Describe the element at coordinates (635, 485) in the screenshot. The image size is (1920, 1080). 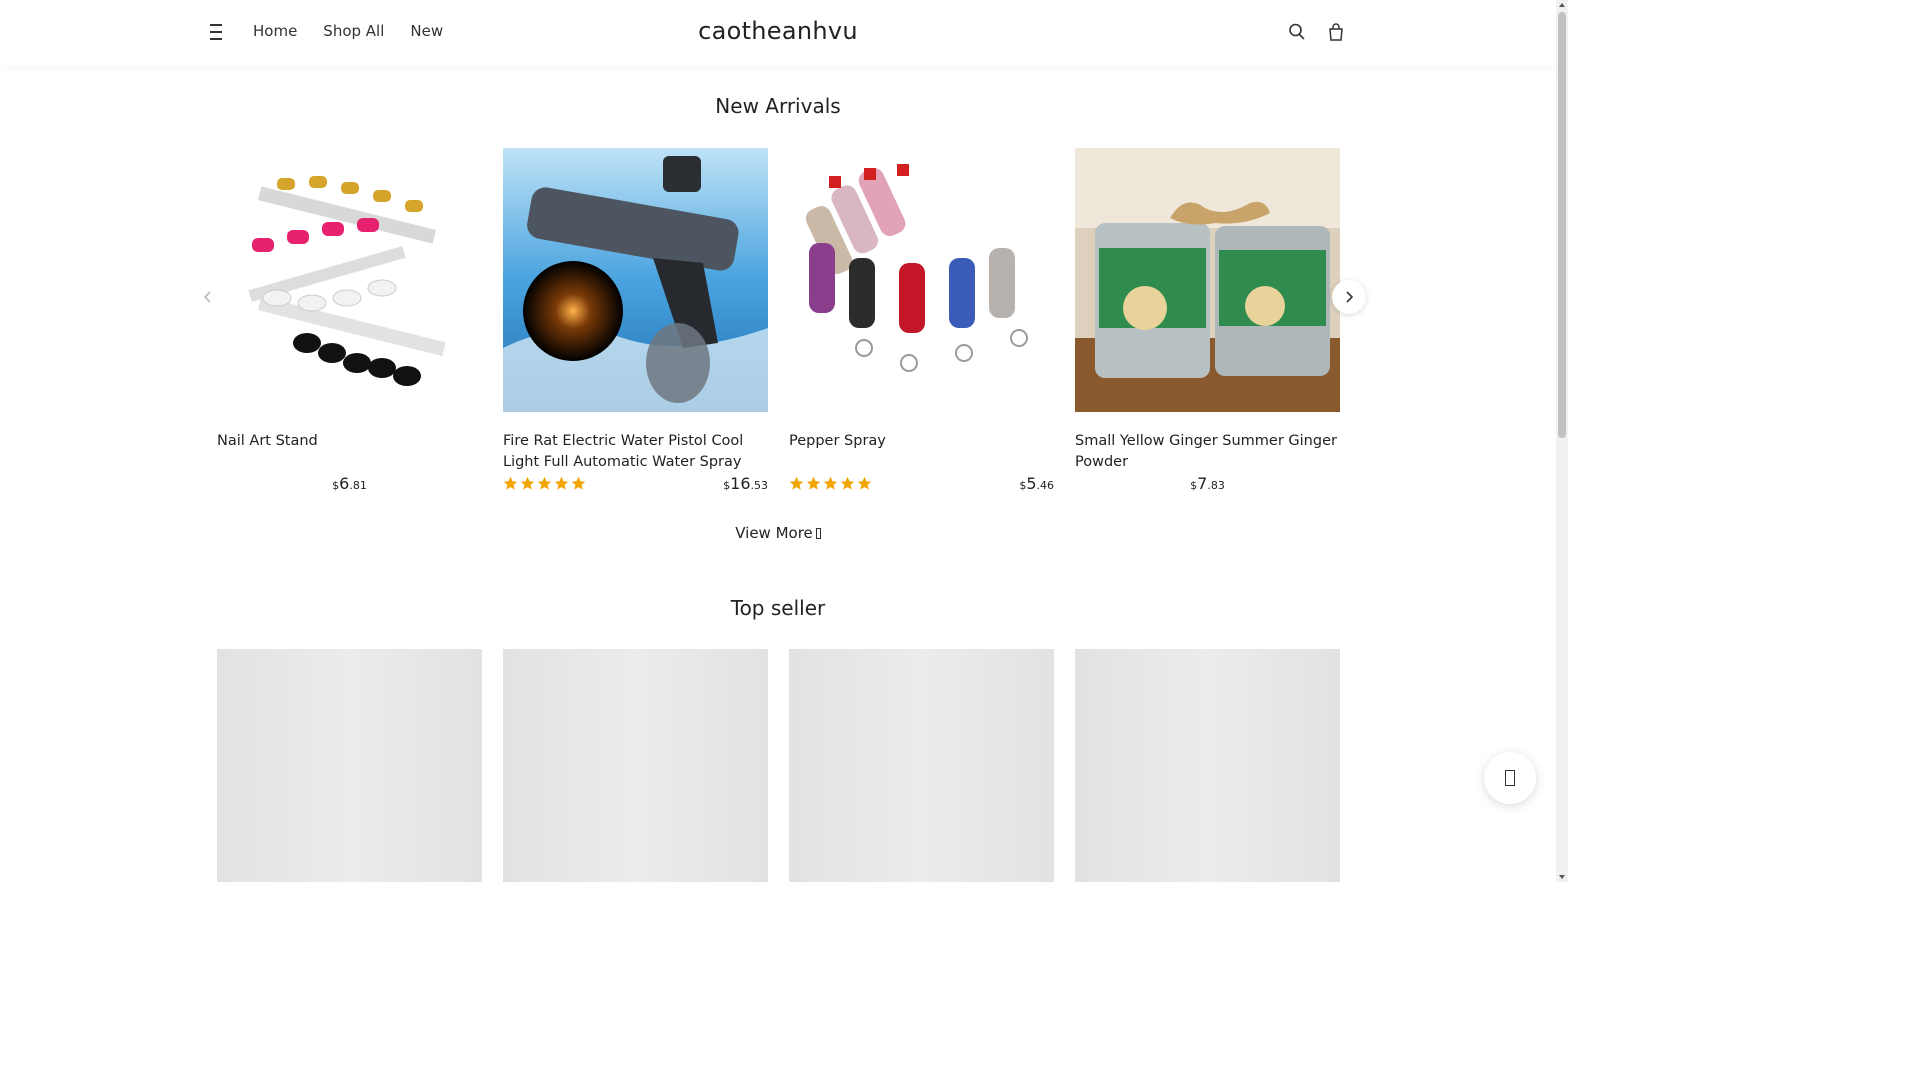
I see `product-meta: $16.53` at that location.